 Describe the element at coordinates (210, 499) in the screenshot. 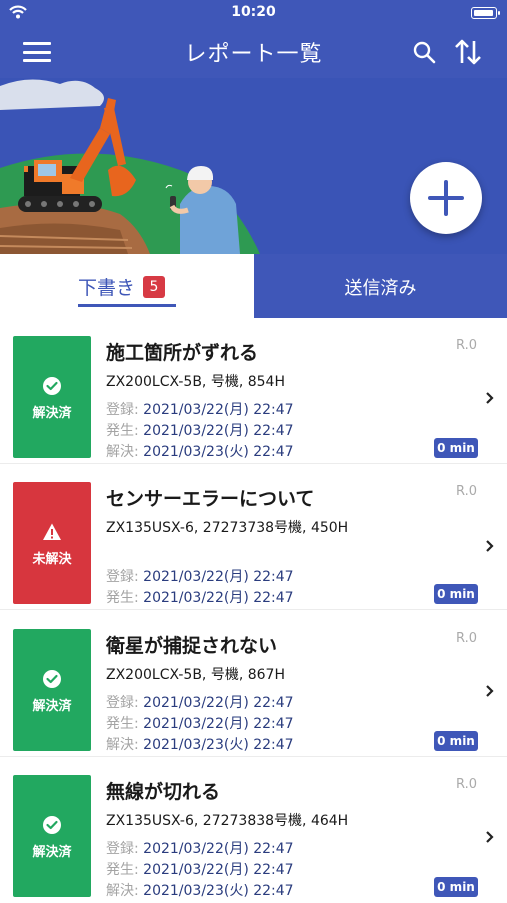

I see `report-title: センサーエラーについて` at that location.